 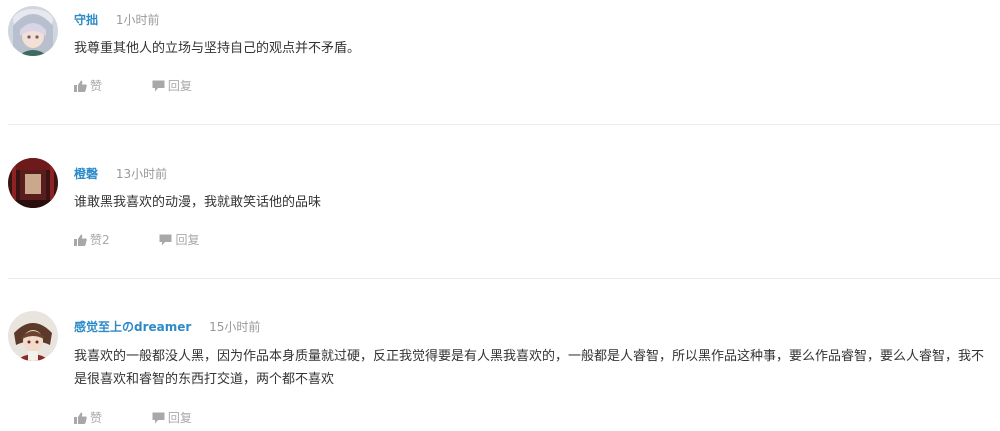 What do you see at coordinates (132, 327) in the screenshot?
I see `username: 感觉至上のdreamer` at bounding box center [132, 327].